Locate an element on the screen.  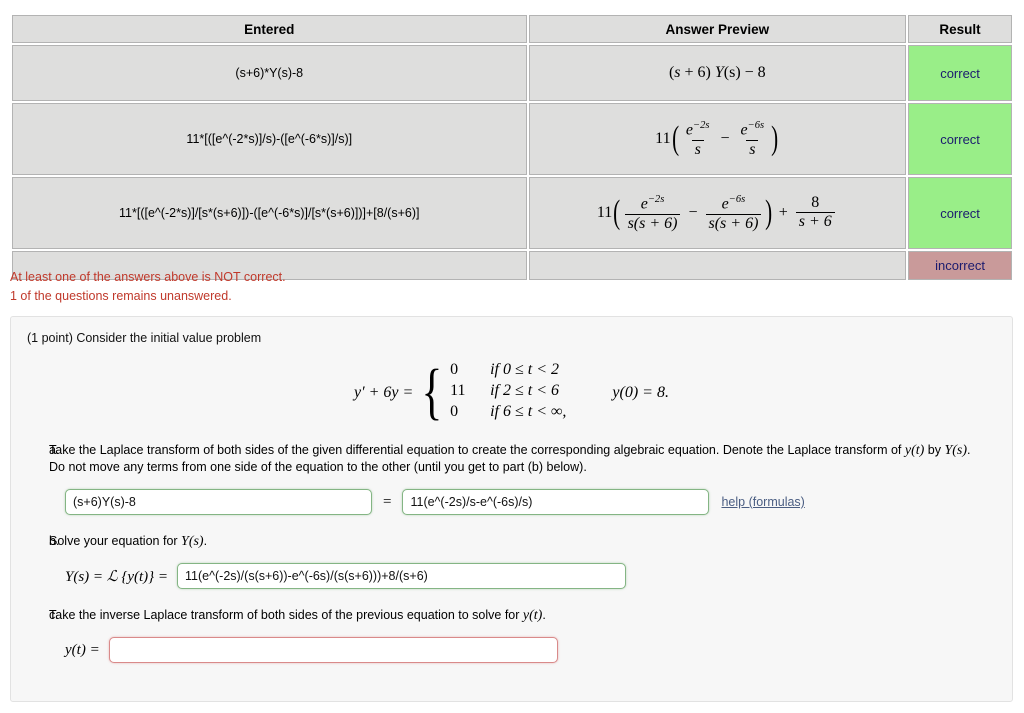
part-a-right-input is located at coordinates (556, 502).